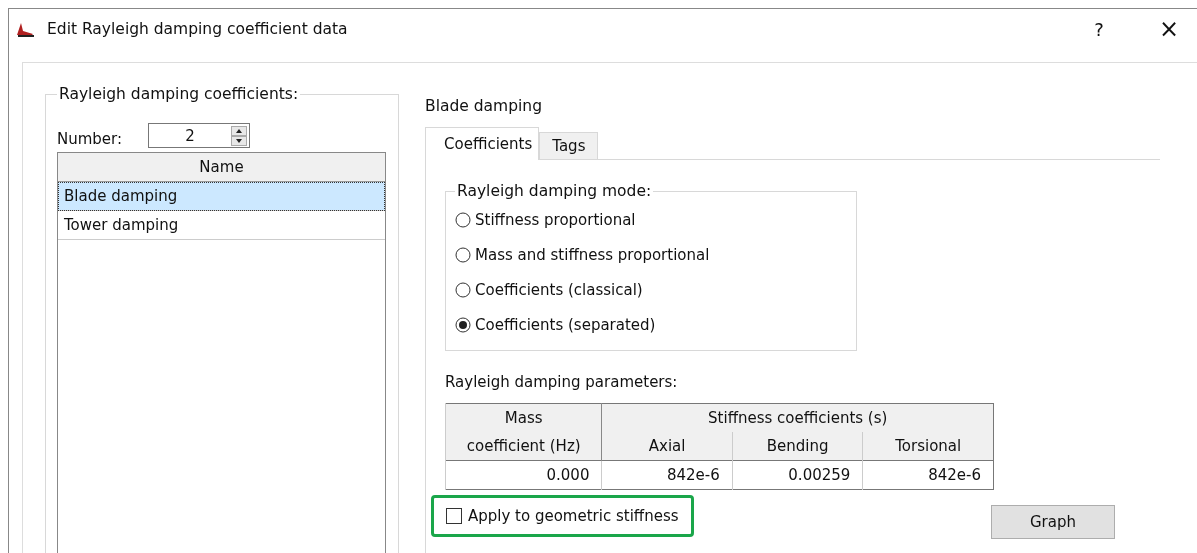  Describe the element at coordinates (454, 516) in the screenshot. I see `checkbox` at that location.